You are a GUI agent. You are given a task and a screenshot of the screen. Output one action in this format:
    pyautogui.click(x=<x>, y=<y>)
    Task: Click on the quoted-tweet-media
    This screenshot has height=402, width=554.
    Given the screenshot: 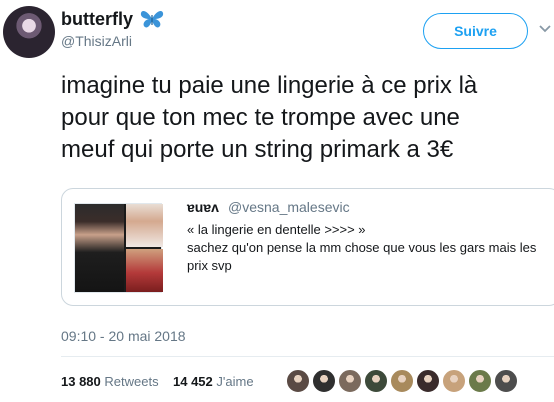 What is the action you would take?
    pyautogui.click(x=118, y=248)
    